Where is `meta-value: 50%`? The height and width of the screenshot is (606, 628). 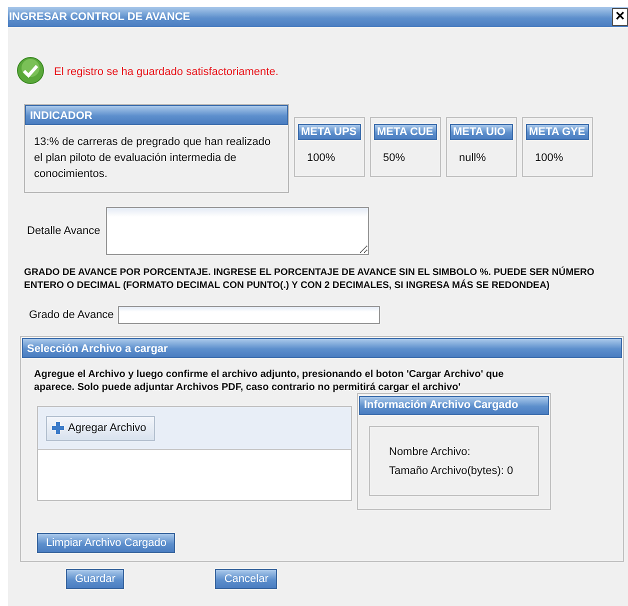 meta-value: 50% is located at coordinates (394, 158).